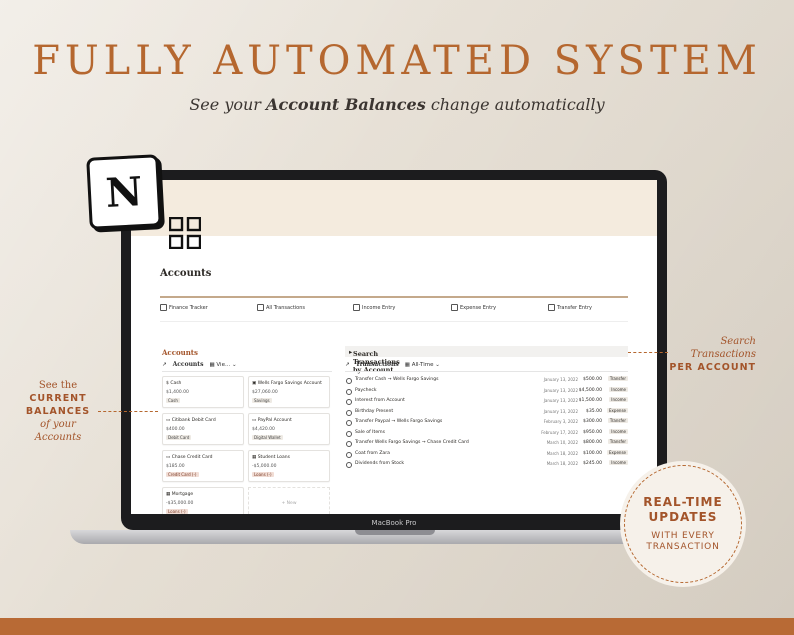 The height and width of the screenshot is (635, 794). I want to click on account-balance: -$5,000.00, so click(264, 466).